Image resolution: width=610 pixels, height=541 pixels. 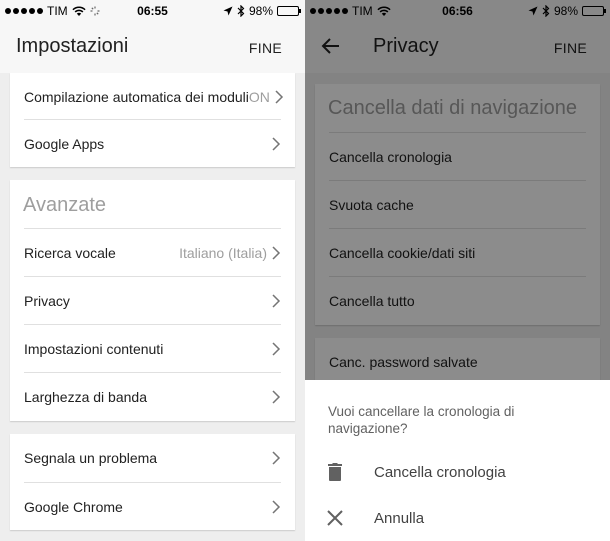 I want to click on row-label: Segnala un problema, so click(x=91, y=458).